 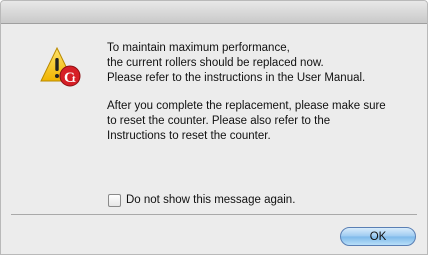 I want to click on ok-button: OK, so click(x=378, y=236).